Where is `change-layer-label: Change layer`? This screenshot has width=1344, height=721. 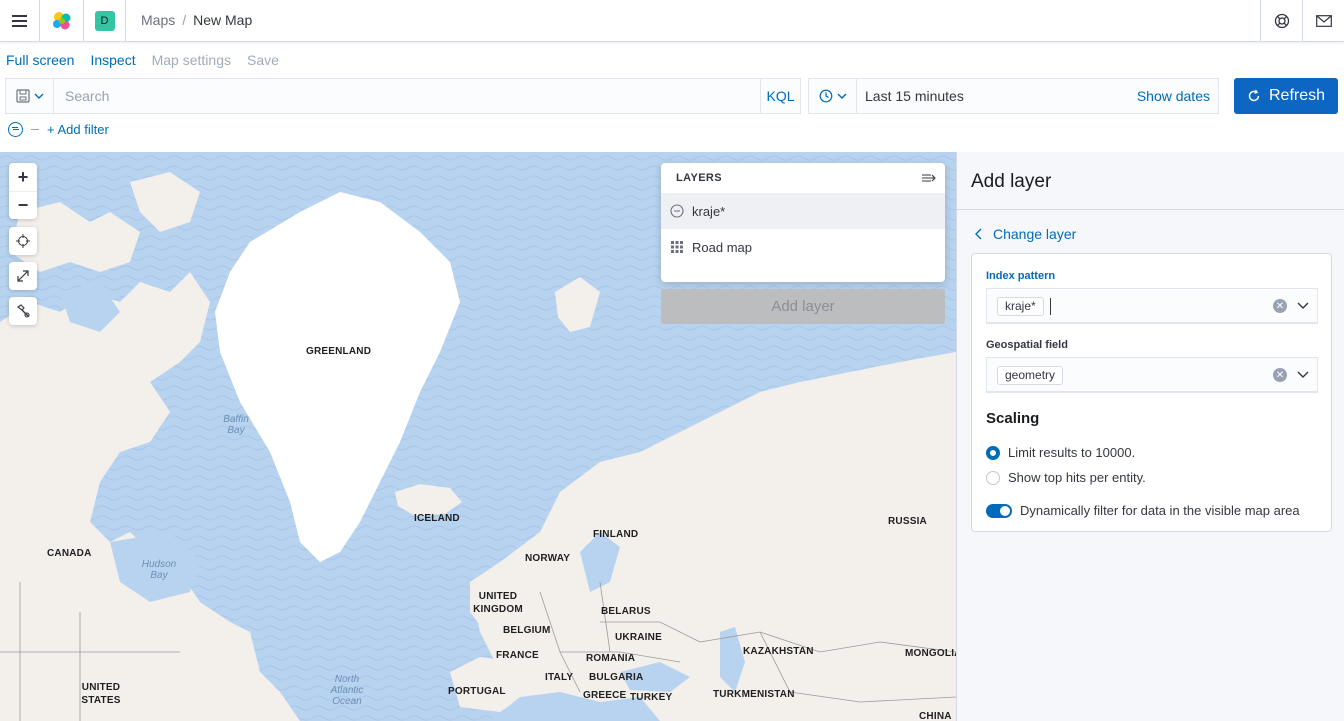
change-layer-label: Change layer is located at coordinates (1035, 234).